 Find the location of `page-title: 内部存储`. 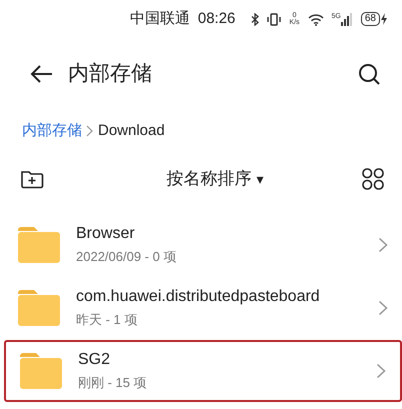

page-title: 内部存储 is located at coordinates (110, 74).